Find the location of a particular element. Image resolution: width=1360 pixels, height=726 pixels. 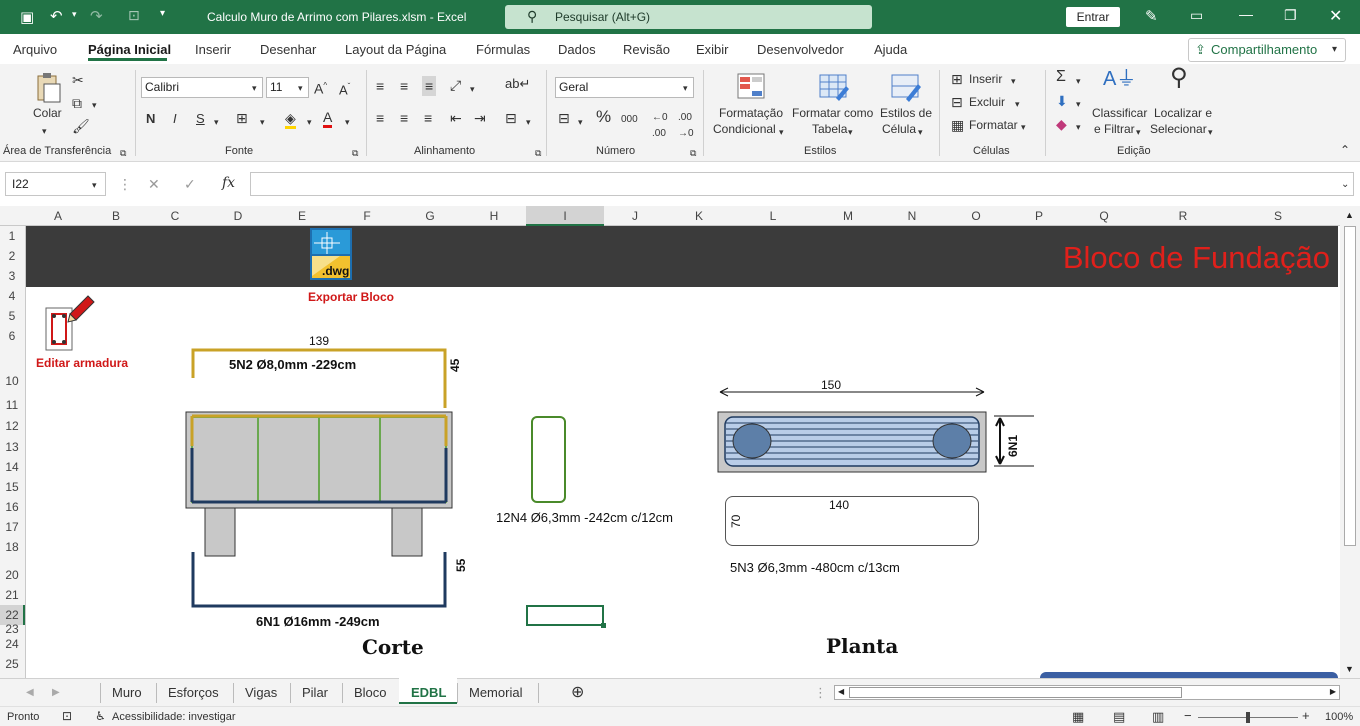

find-select-icon: ⚲ is located at coordinates (1179, 78).